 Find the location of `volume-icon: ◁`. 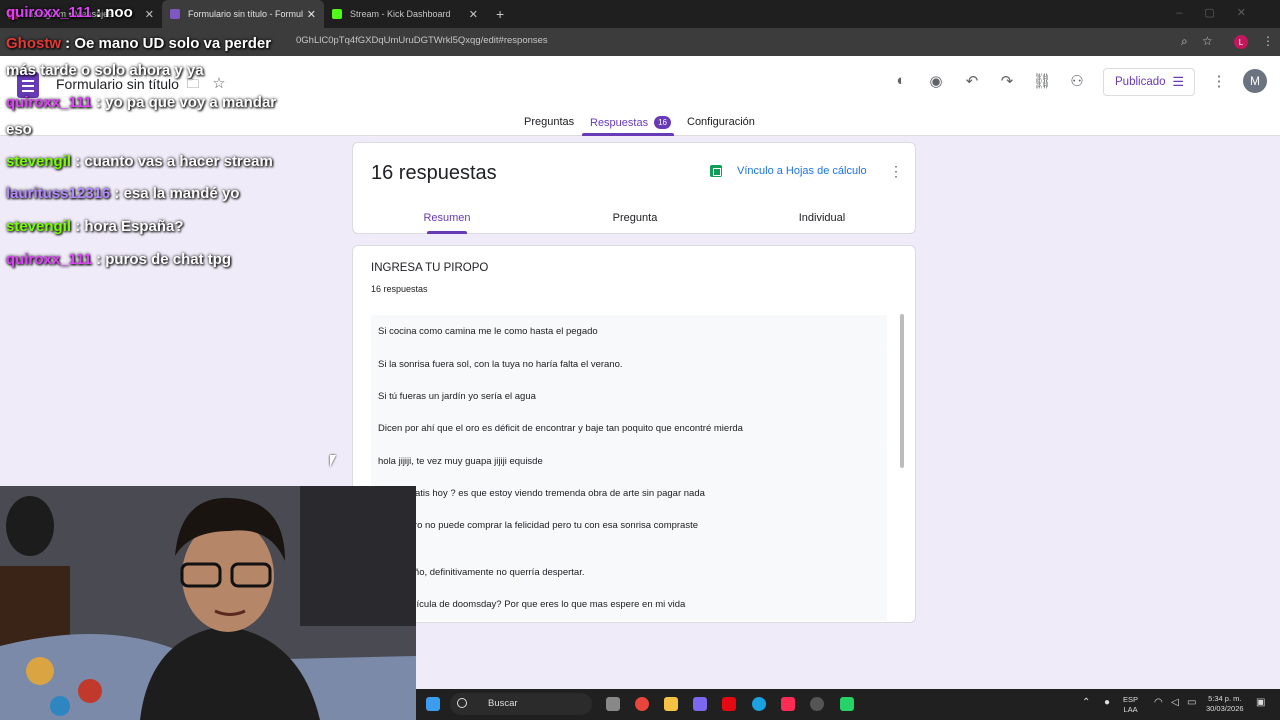

volume-icon: ◁ is located at coordinates (1175, 703).